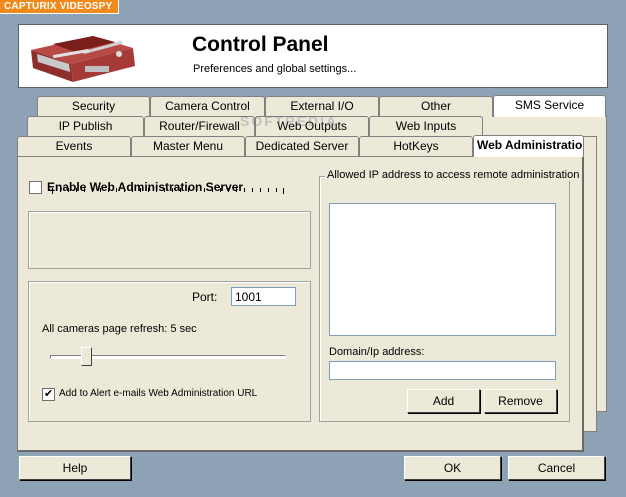 The width and height of the screenshot is (626, 497). What do you see at coordinates (436, 106) in the screenshot?
I see `tab-other: Other` at bounding box center [436, 106].